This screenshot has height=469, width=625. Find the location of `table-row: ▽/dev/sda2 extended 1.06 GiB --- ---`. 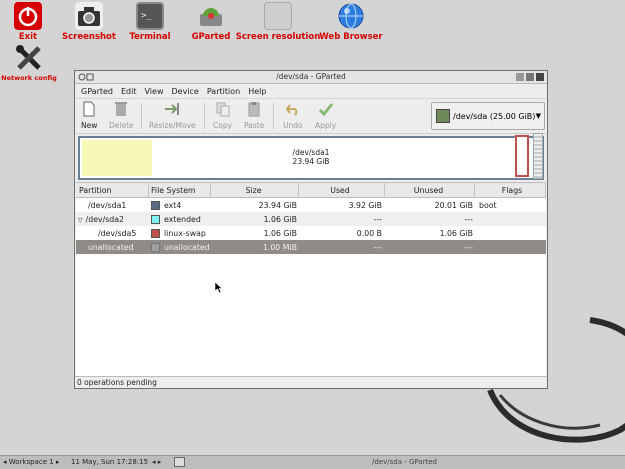

table-row: ▽/dev/sda2 extended 1.06 GiB --- --- is located at coordinates (311, 219).